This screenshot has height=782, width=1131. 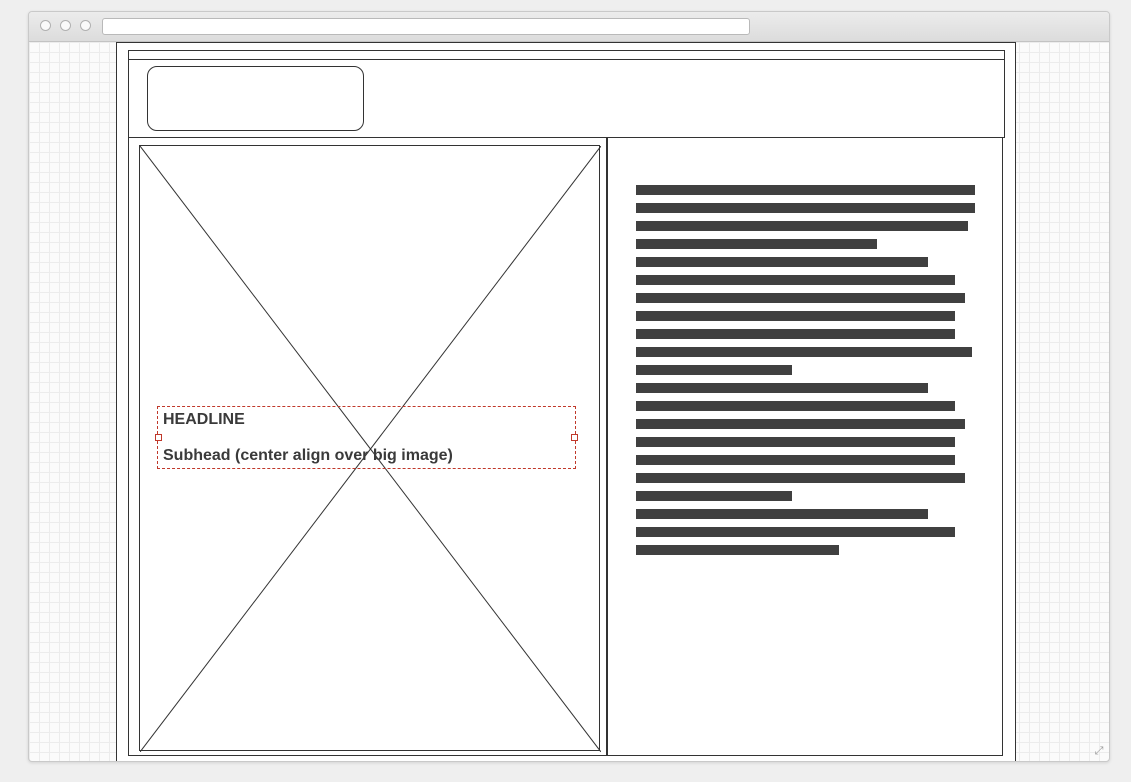 I want to click on expand-icon: ⤢, so click(x=1099, y=751).